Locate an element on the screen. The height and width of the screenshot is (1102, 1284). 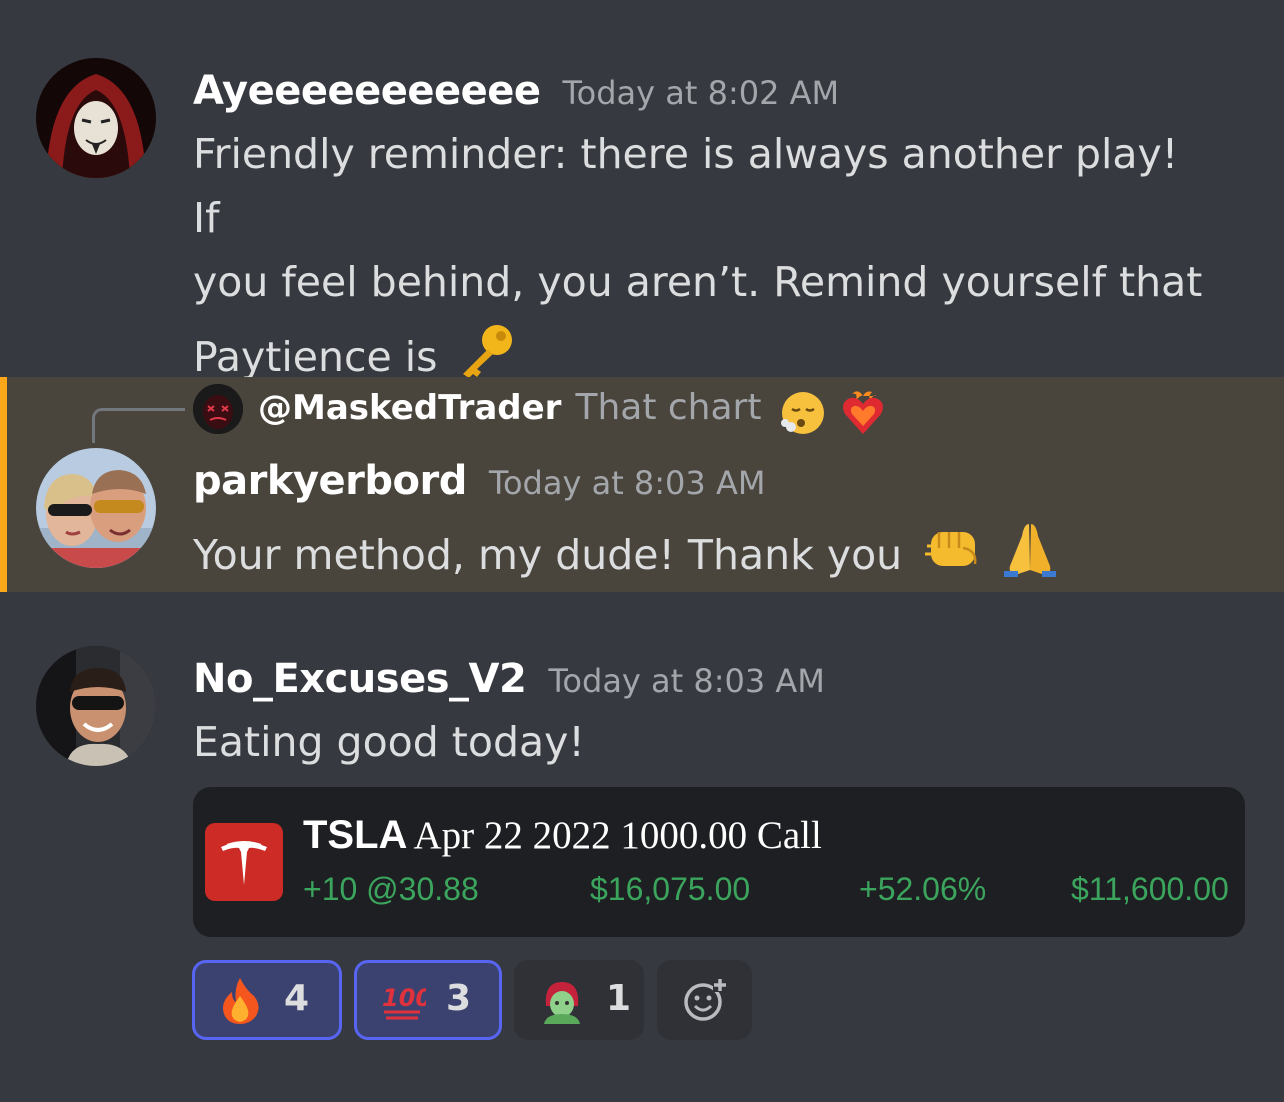
folded-hands-emoji is located at coordinates (1030, 558).